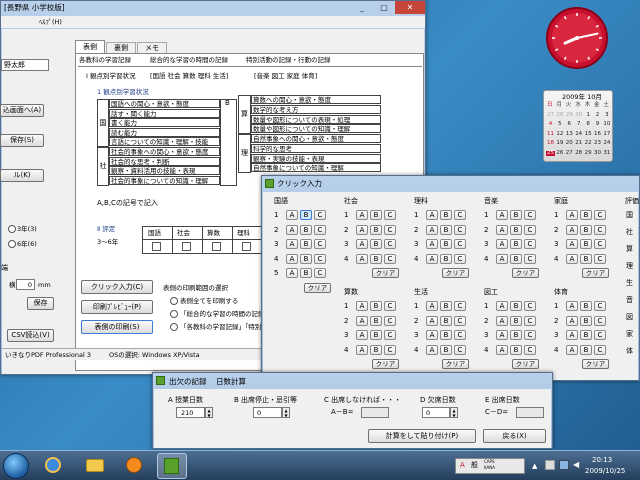 The image size is (640, 480). What do you see at coordinates (410, 7) in the screenshot?
I see `close-button: ✕` at bounding box center [410, 7].